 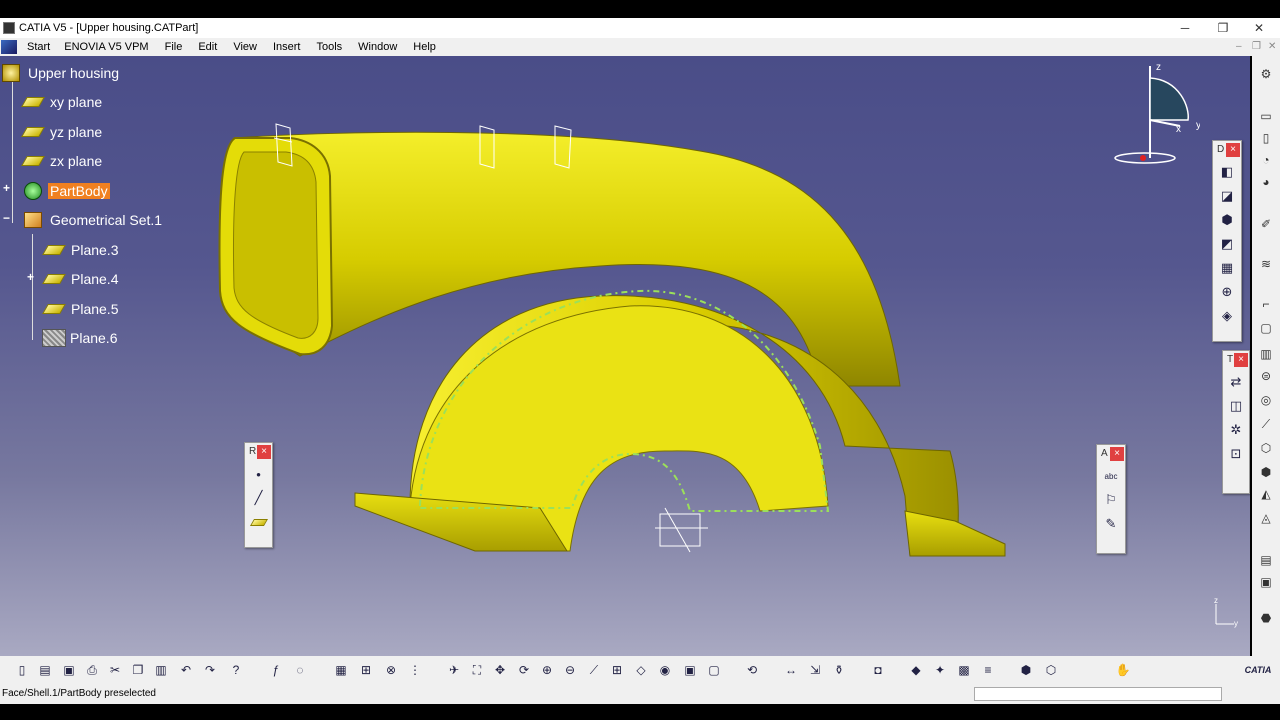 I want to click on measure-item-button: ⇲, so click(x=815, y=670).